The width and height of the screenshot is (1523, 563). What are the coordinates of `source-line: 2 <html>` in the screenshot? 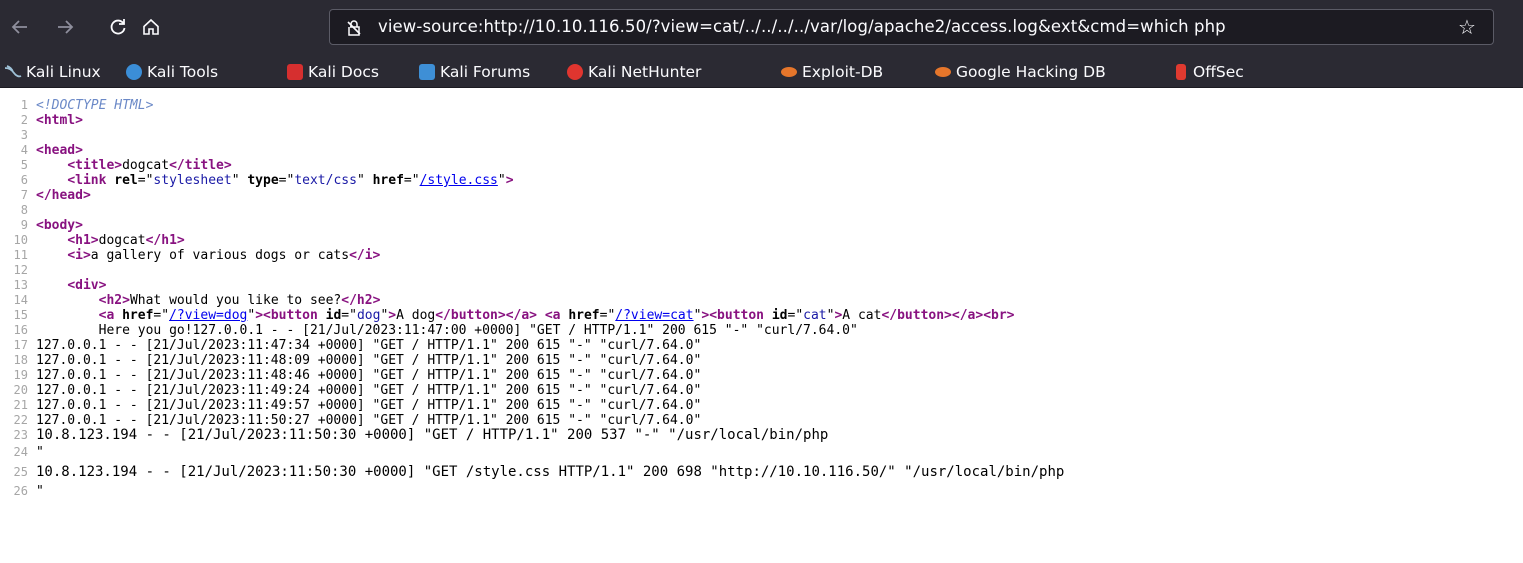 It's located at (41, 120).